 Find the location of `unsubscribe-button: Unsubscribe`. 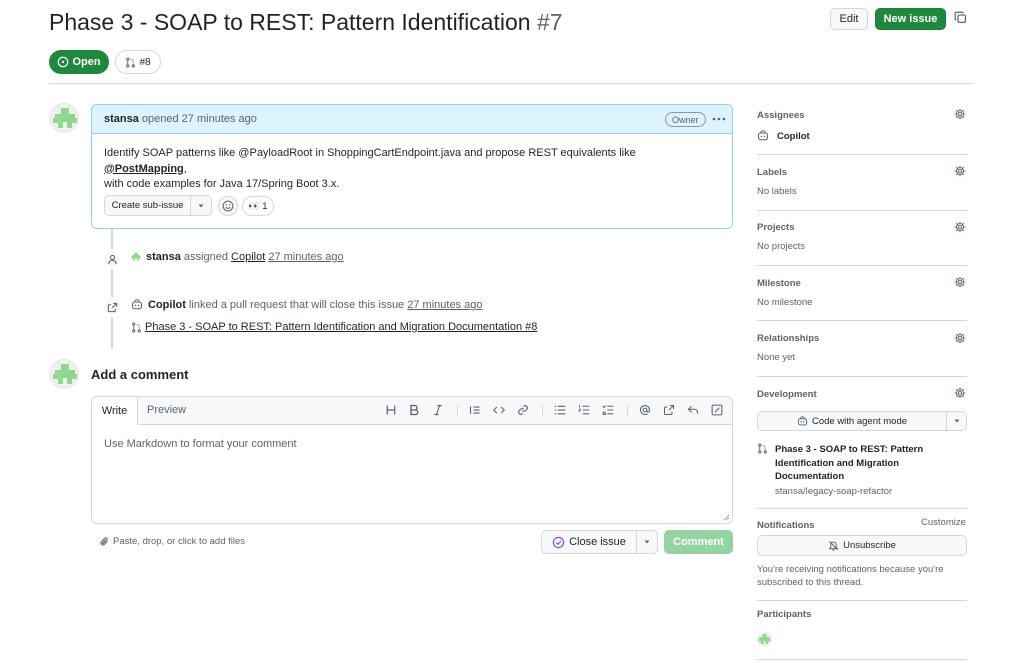

unsubscribe-button: Unsubscribe is located at coordinates (862, 545).